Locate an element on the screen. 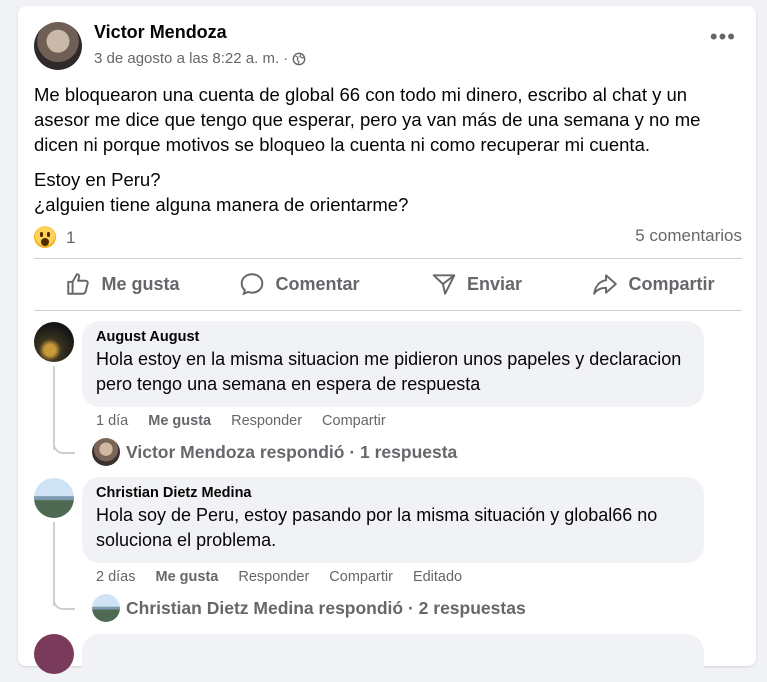 This screenshot has width=767, height=682. comments-count: 5 comentarios is located at coordinates (688, 236).